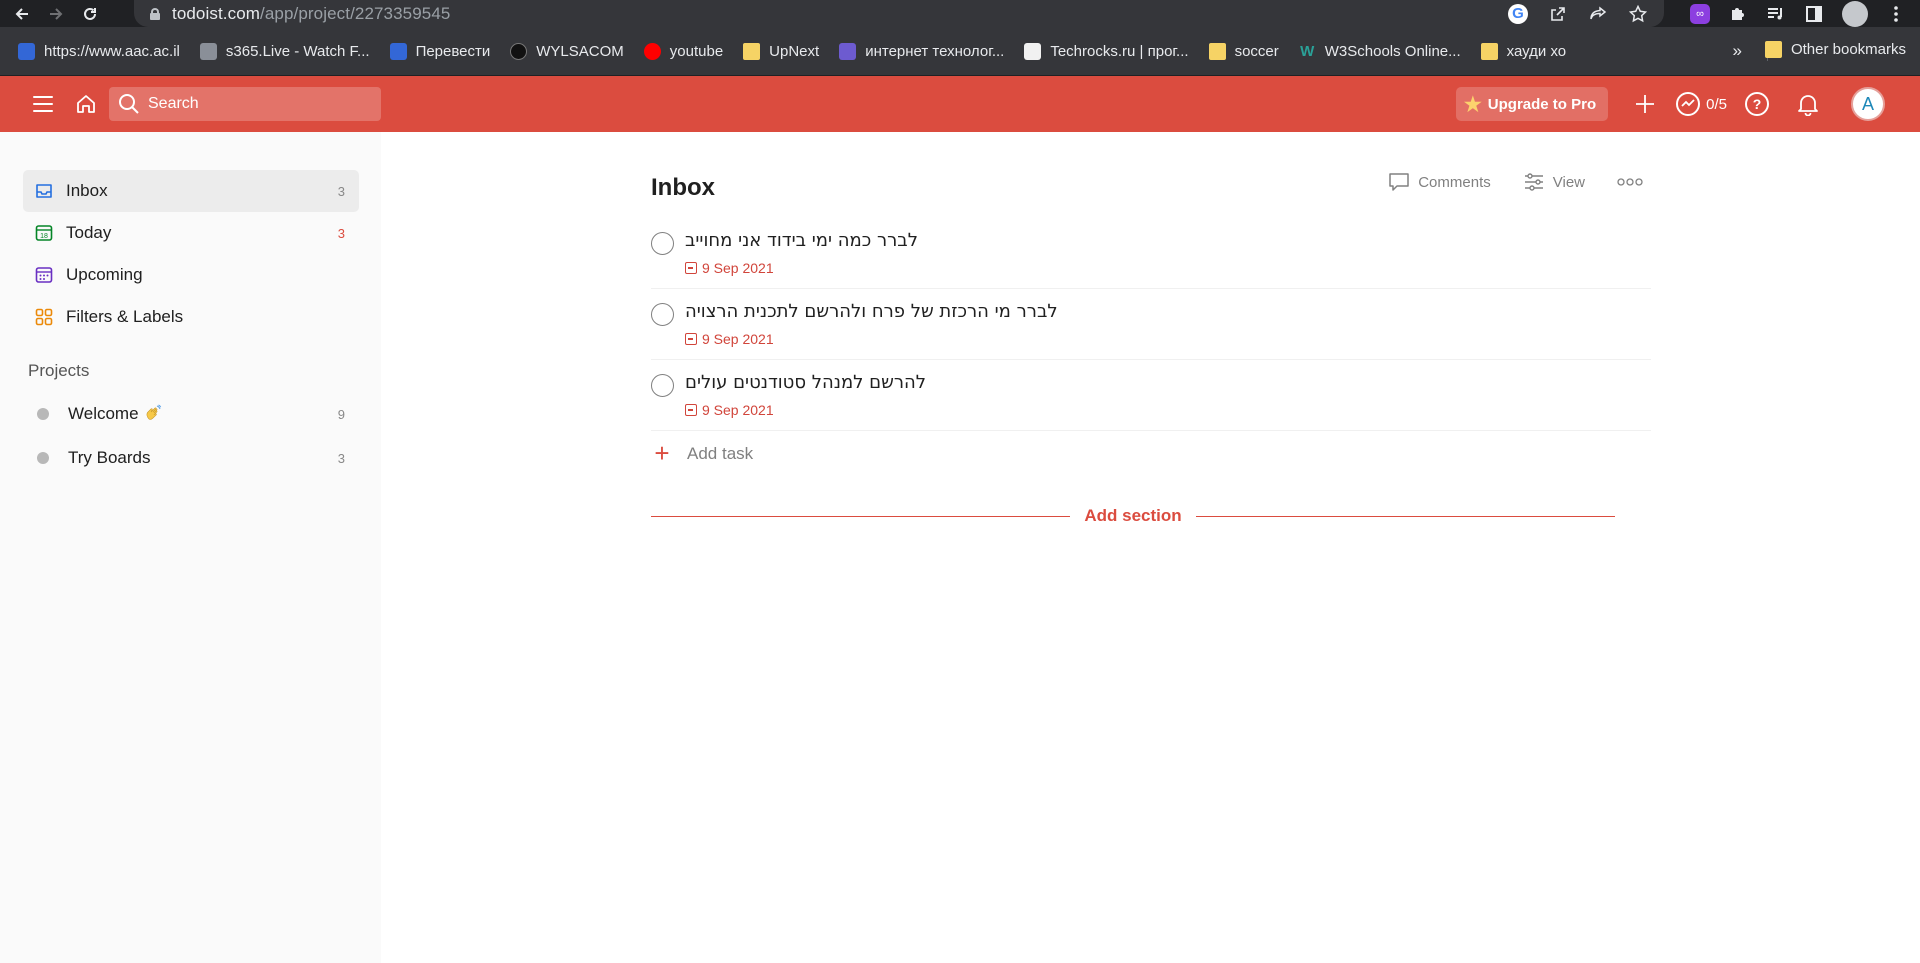  I want to click on address-bar: todoist.com/app/project/2273359545 G, so click(899, 13).